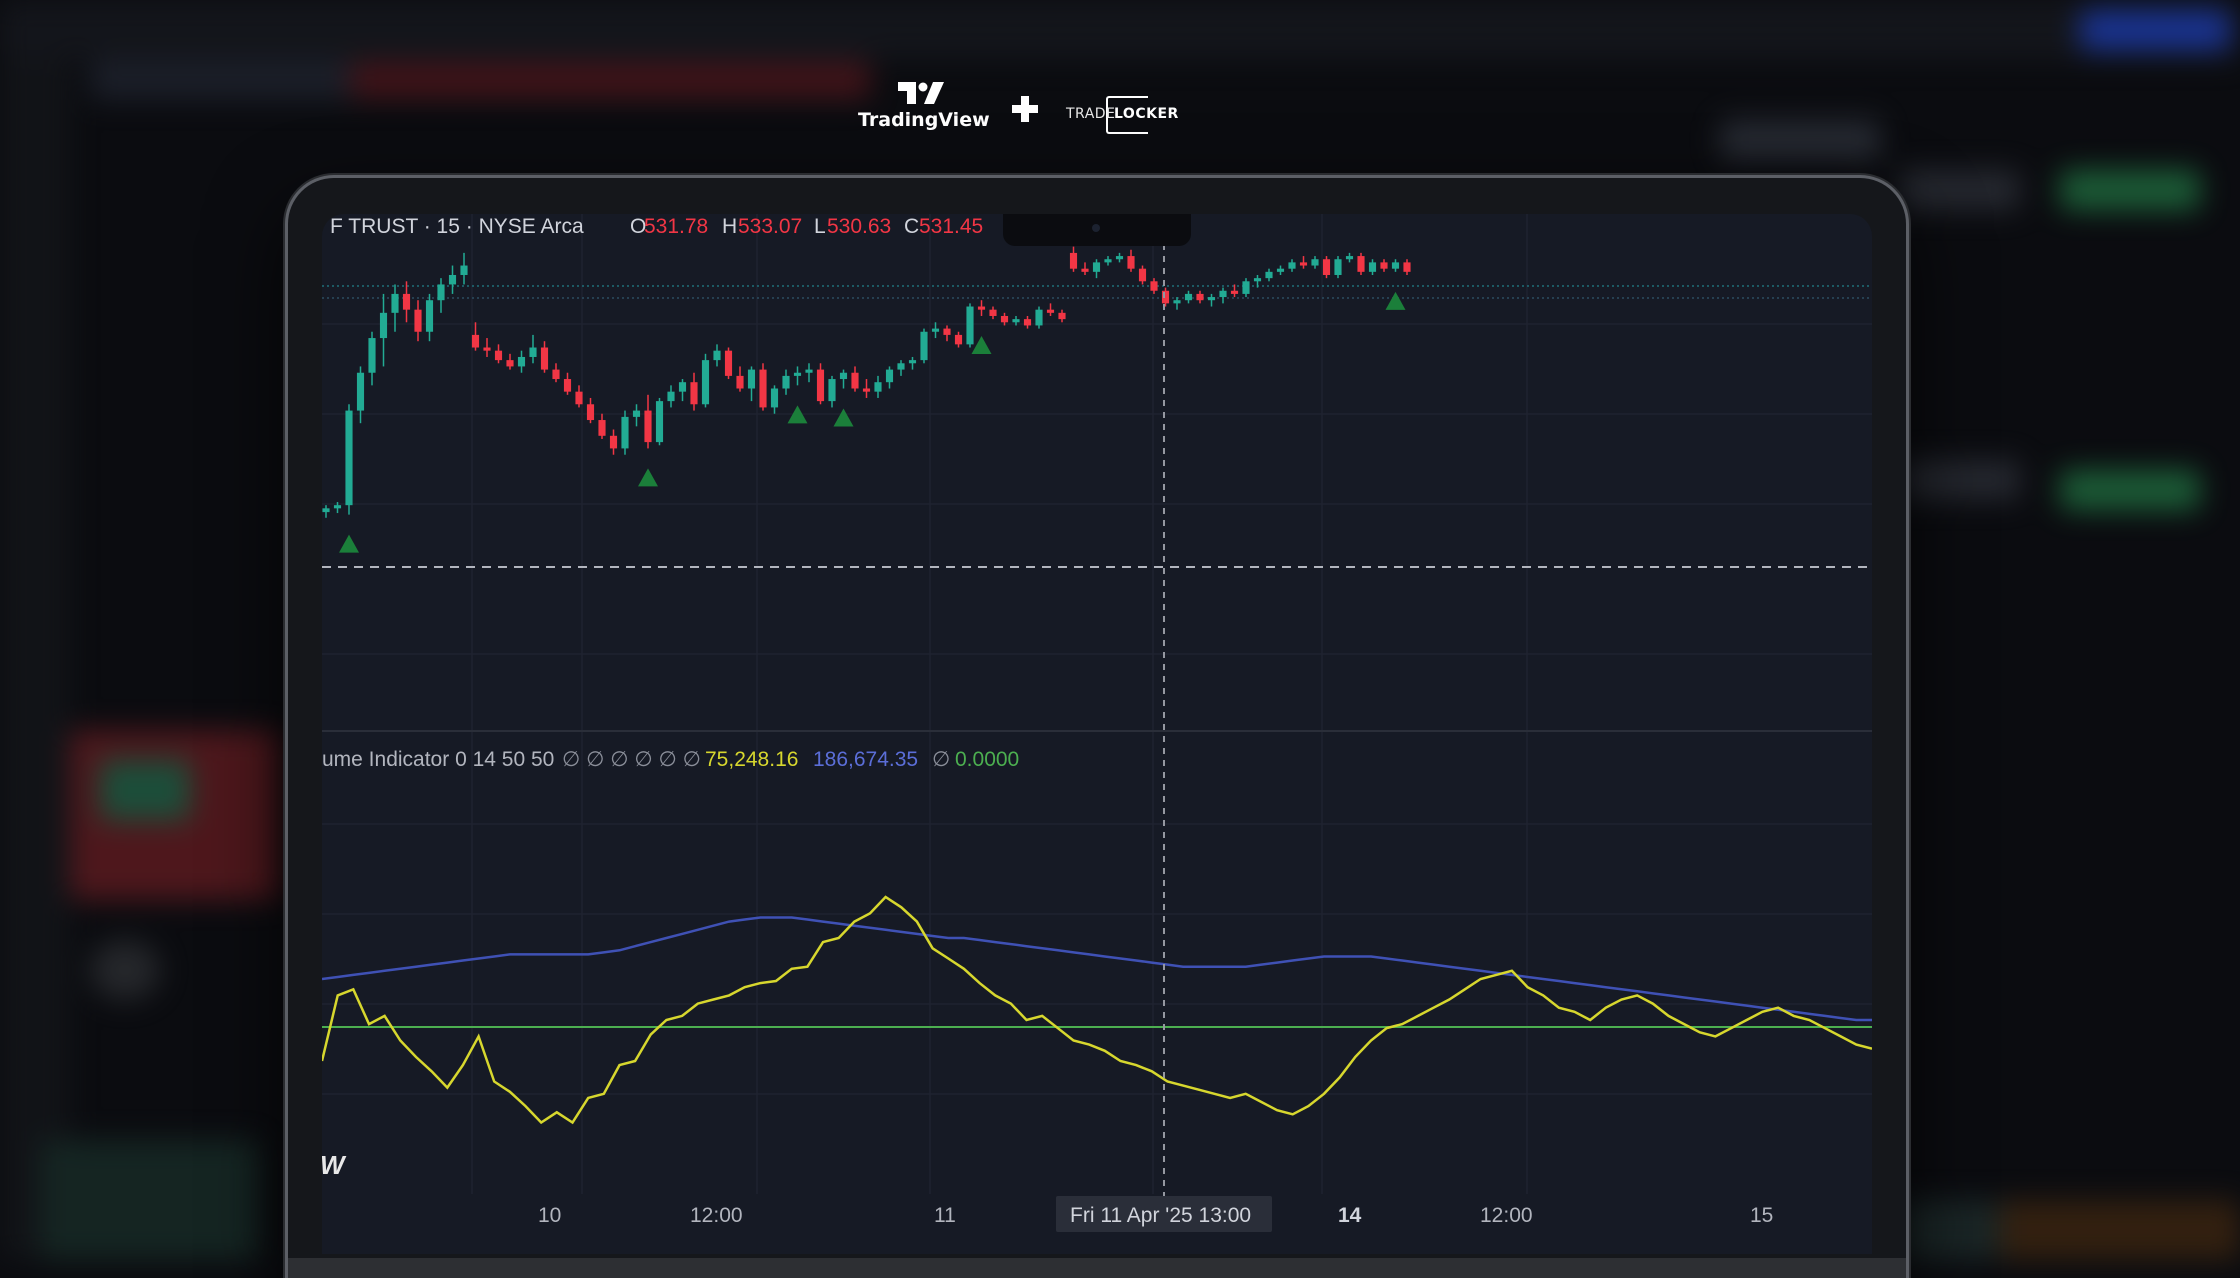  I want to click on ohlc-close-value: 531.45, so click(951, 226).